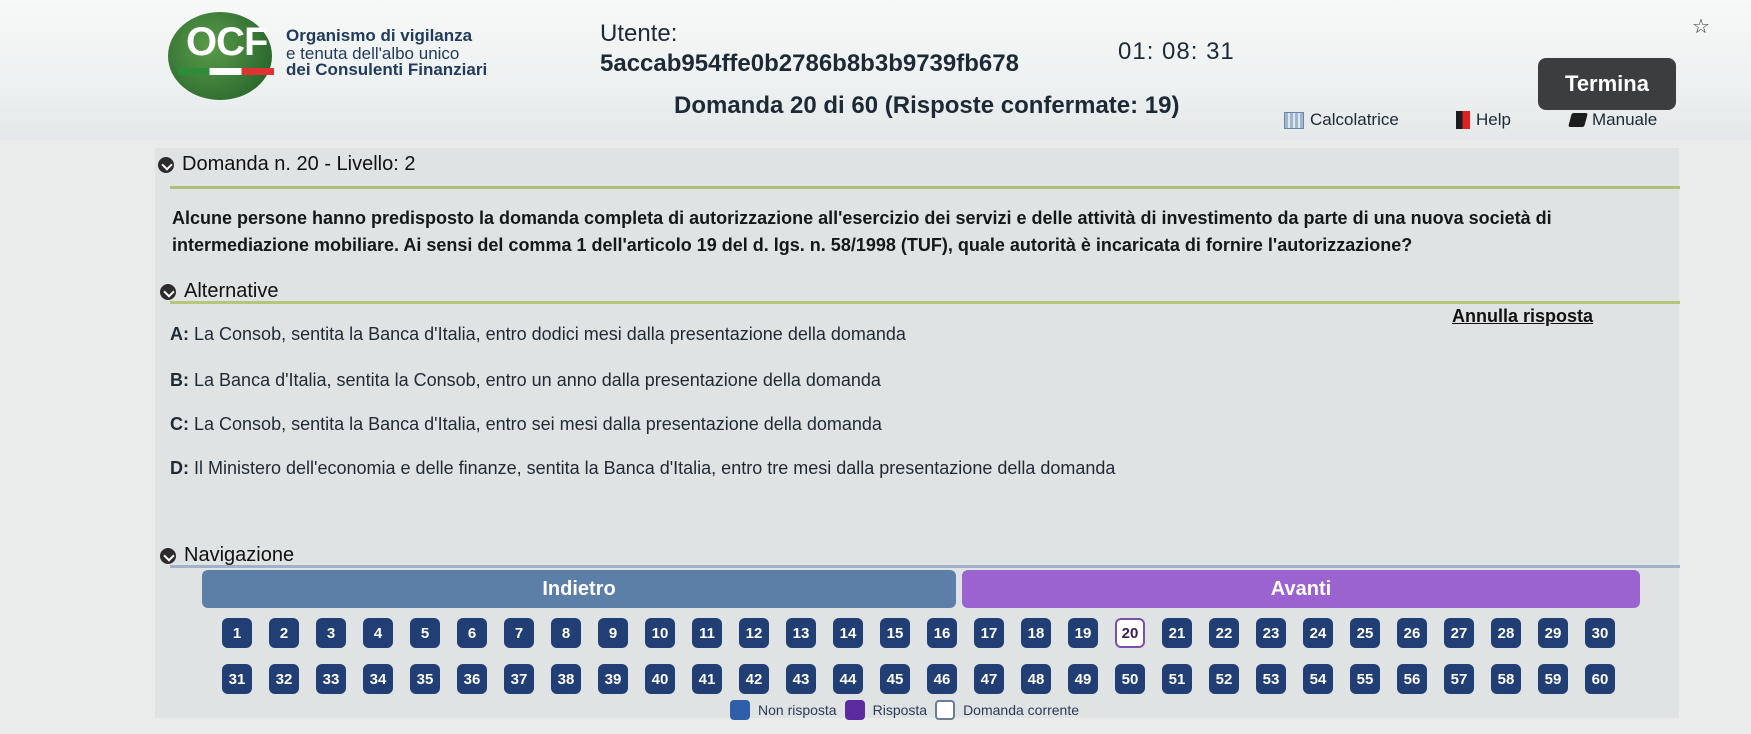 This screenshot has width=1751, height=734. I want to click on legend-not-answered: Non risposta, so click(797, 710).